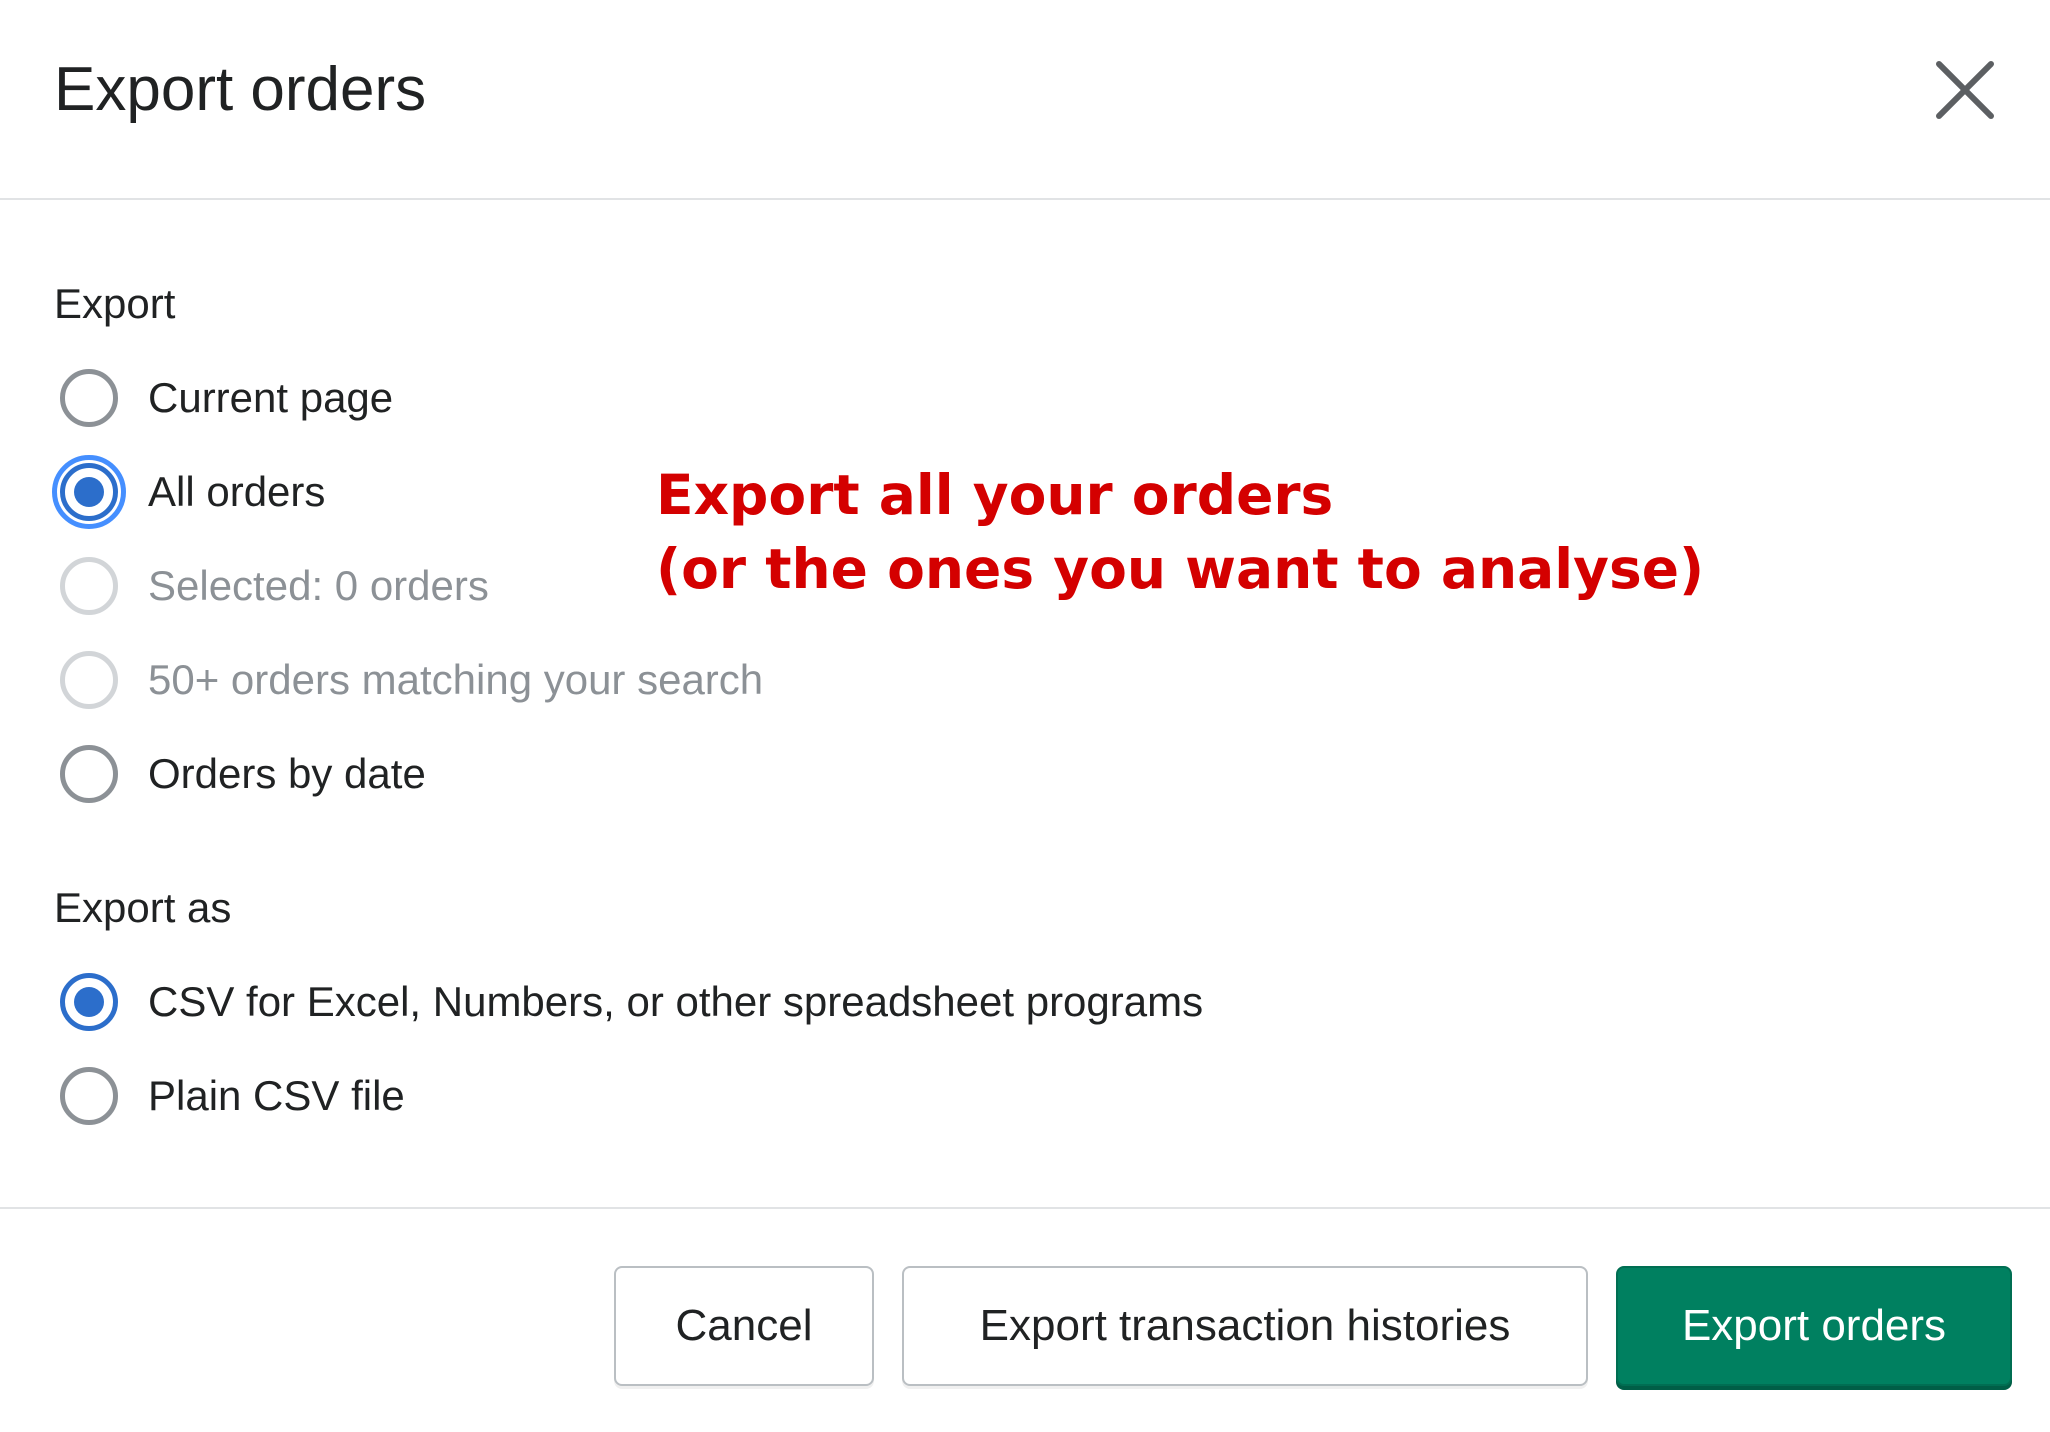 The image size is (2050, 1432). I want to click on close-button, so click(1965, 90).